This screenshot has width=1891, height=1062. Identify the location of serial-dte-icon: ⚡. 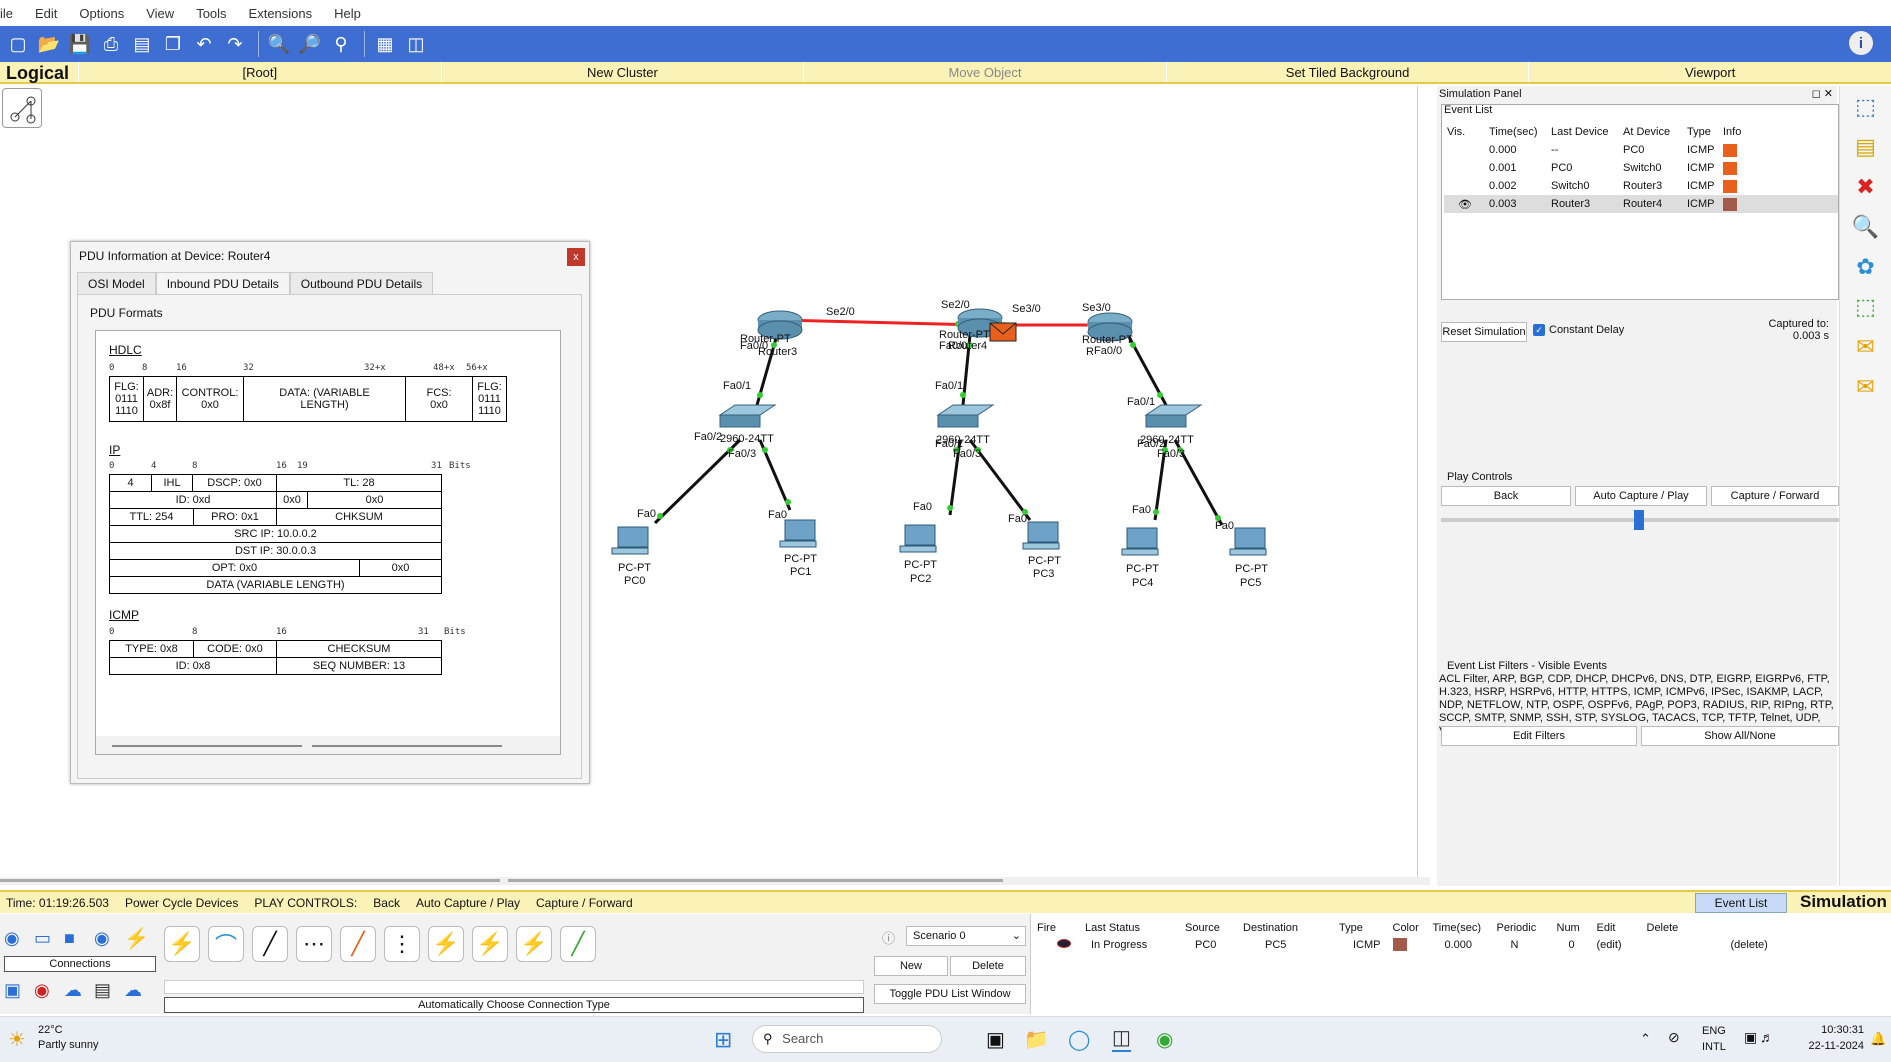
(534, 944).